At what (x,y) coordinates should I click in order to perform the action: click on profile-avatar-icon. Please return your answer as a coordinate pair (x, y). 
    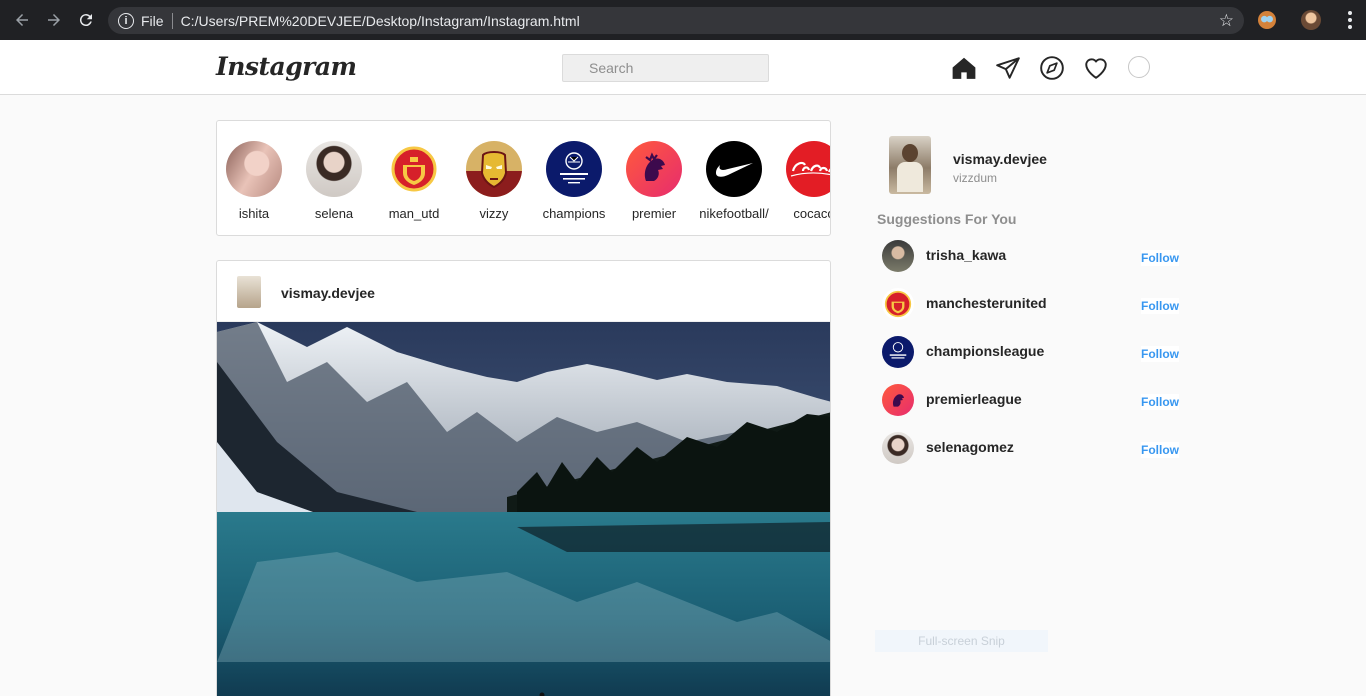
    Looking at the image, I should click on (1311, 20).